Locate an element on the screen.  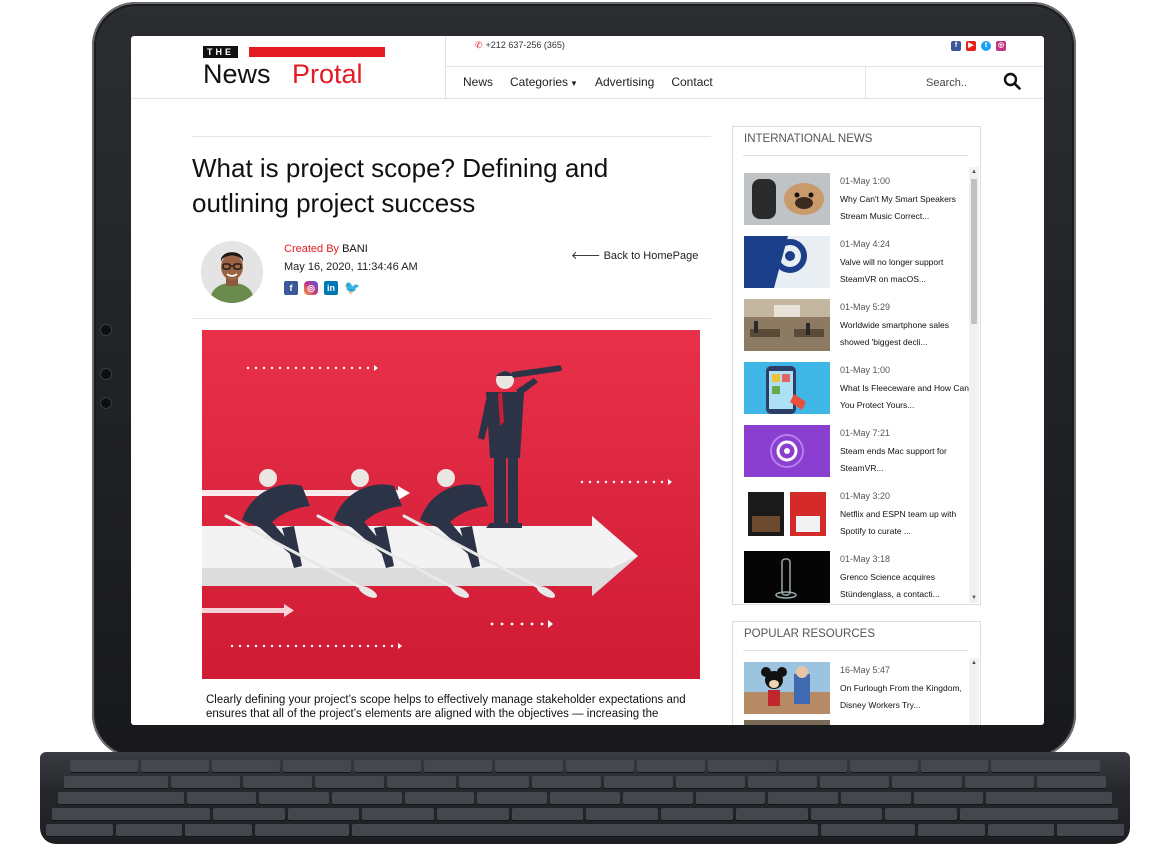
search-icon is located at coordinates (1012, 81).